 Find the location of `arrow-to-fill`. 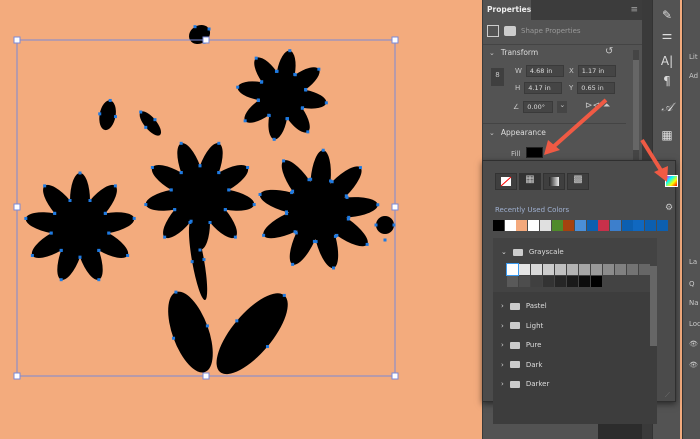

arrow-to-fill is located at coordinates (579, 124).